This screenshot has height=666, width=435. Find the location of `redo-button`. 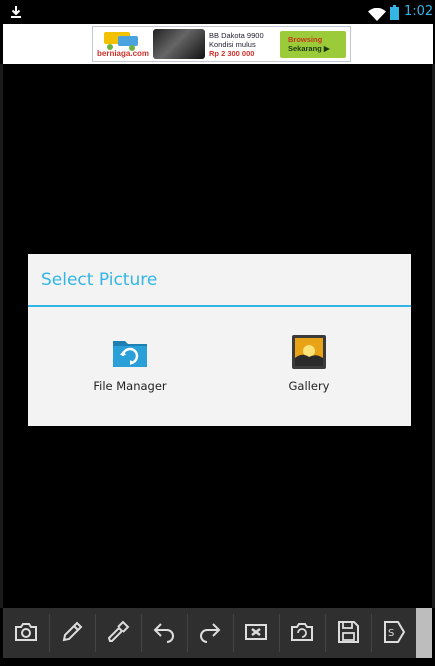

redo-button is located at coordinates (210, 633).